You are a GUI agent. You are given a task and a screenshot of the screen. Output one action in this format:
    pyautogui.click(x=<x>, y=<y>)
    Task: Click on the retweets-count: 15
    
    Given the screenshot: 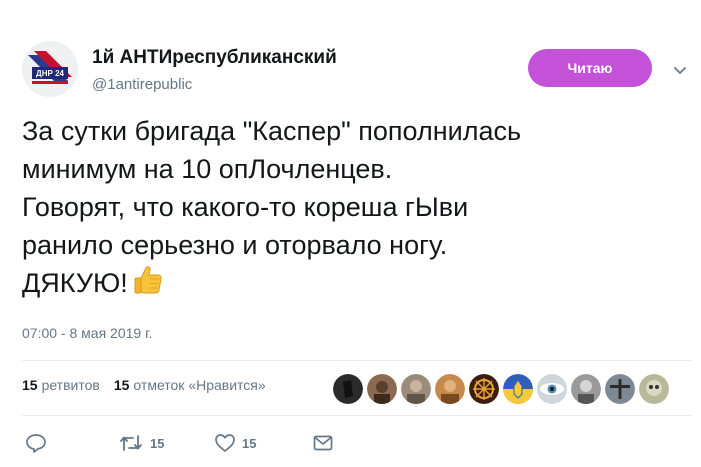 What is the action you would take?
    pyautogui.click(x=30, y=385)
    